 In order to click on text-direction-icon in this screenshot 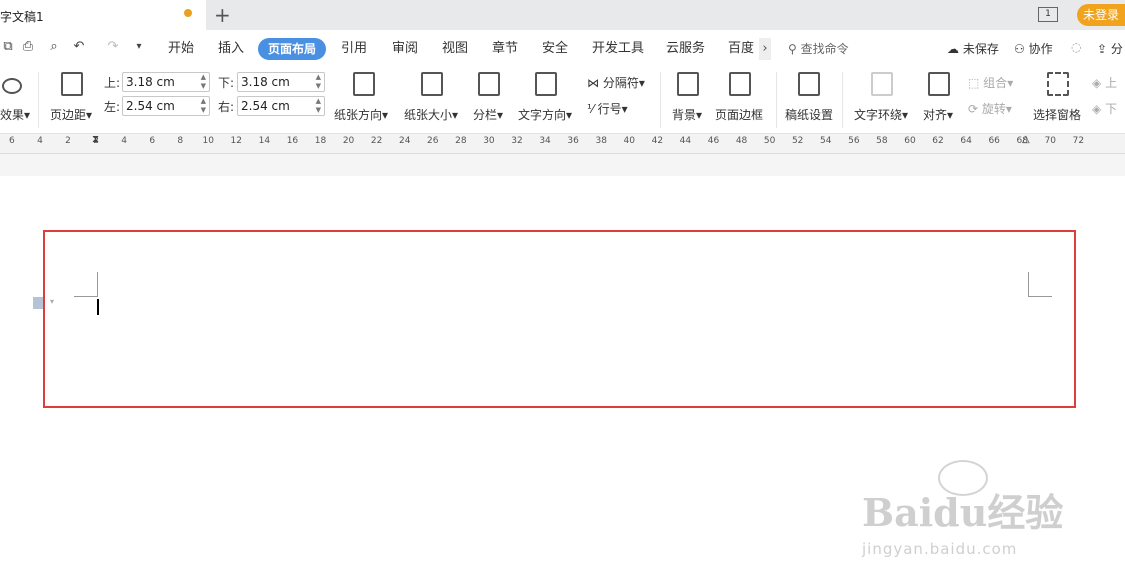, I will do `click(546, 84)`.